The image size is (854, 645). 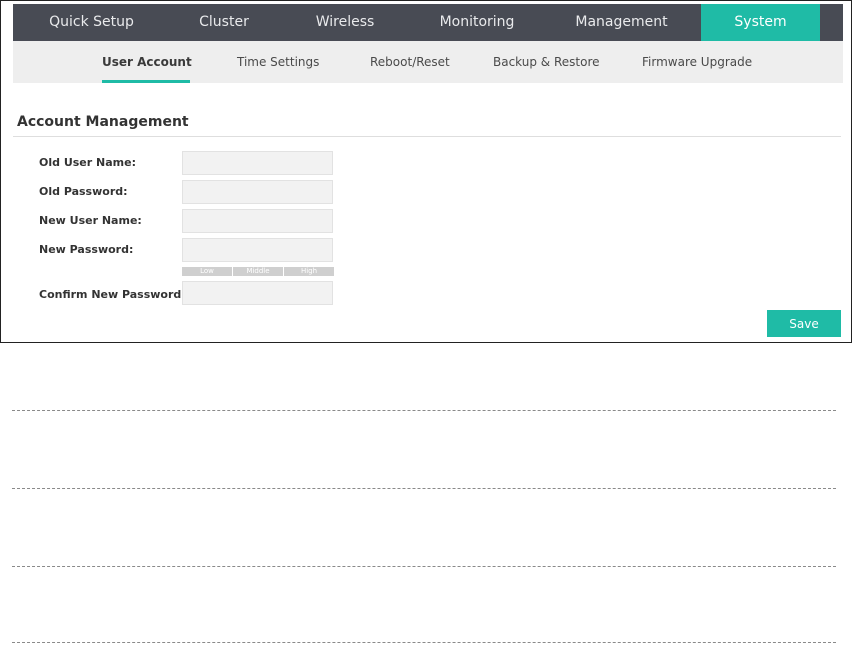 What do you see at coordinates (83, 191) in the screenshot?
I see `old-password-label: Old Password:` at bounding box center [83, 191].